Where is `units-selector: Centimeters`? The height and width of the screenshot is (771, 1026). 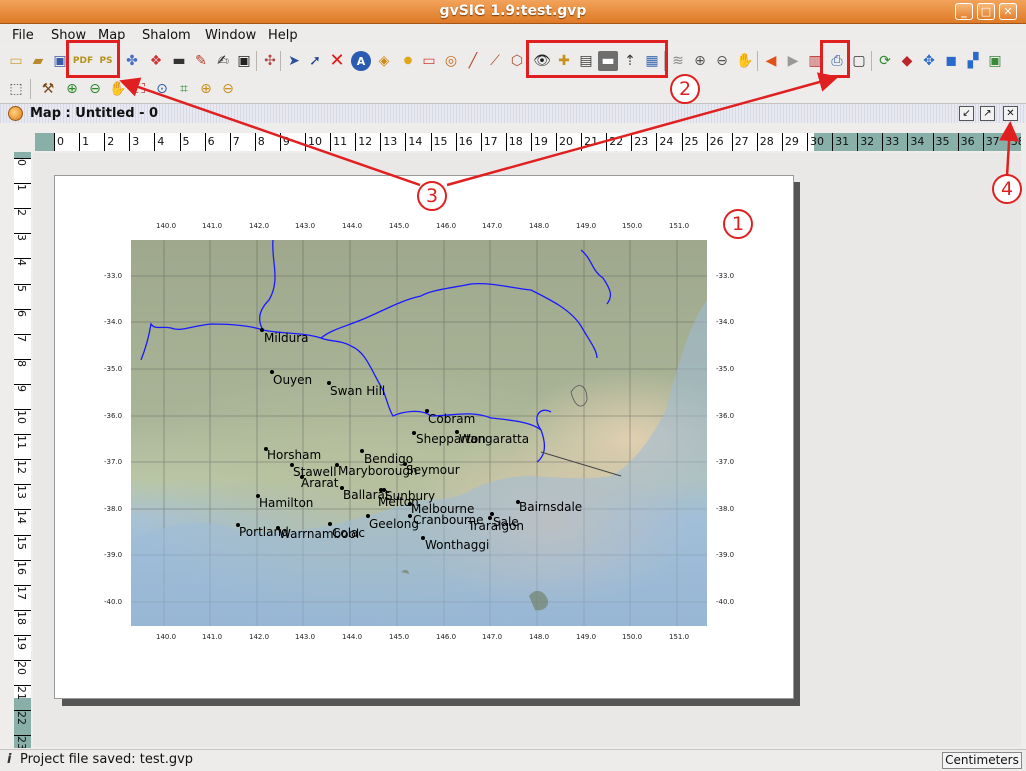
units-selector: Centimeters is located at coordinates (982, 760).